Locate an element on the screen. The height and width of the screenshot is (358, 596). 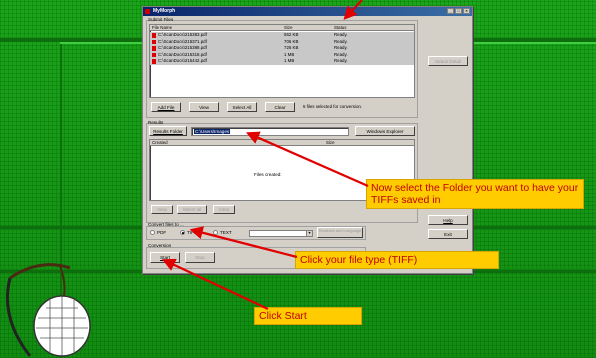
radio-pdf-label: PDF is located at coordinates (162, 232).